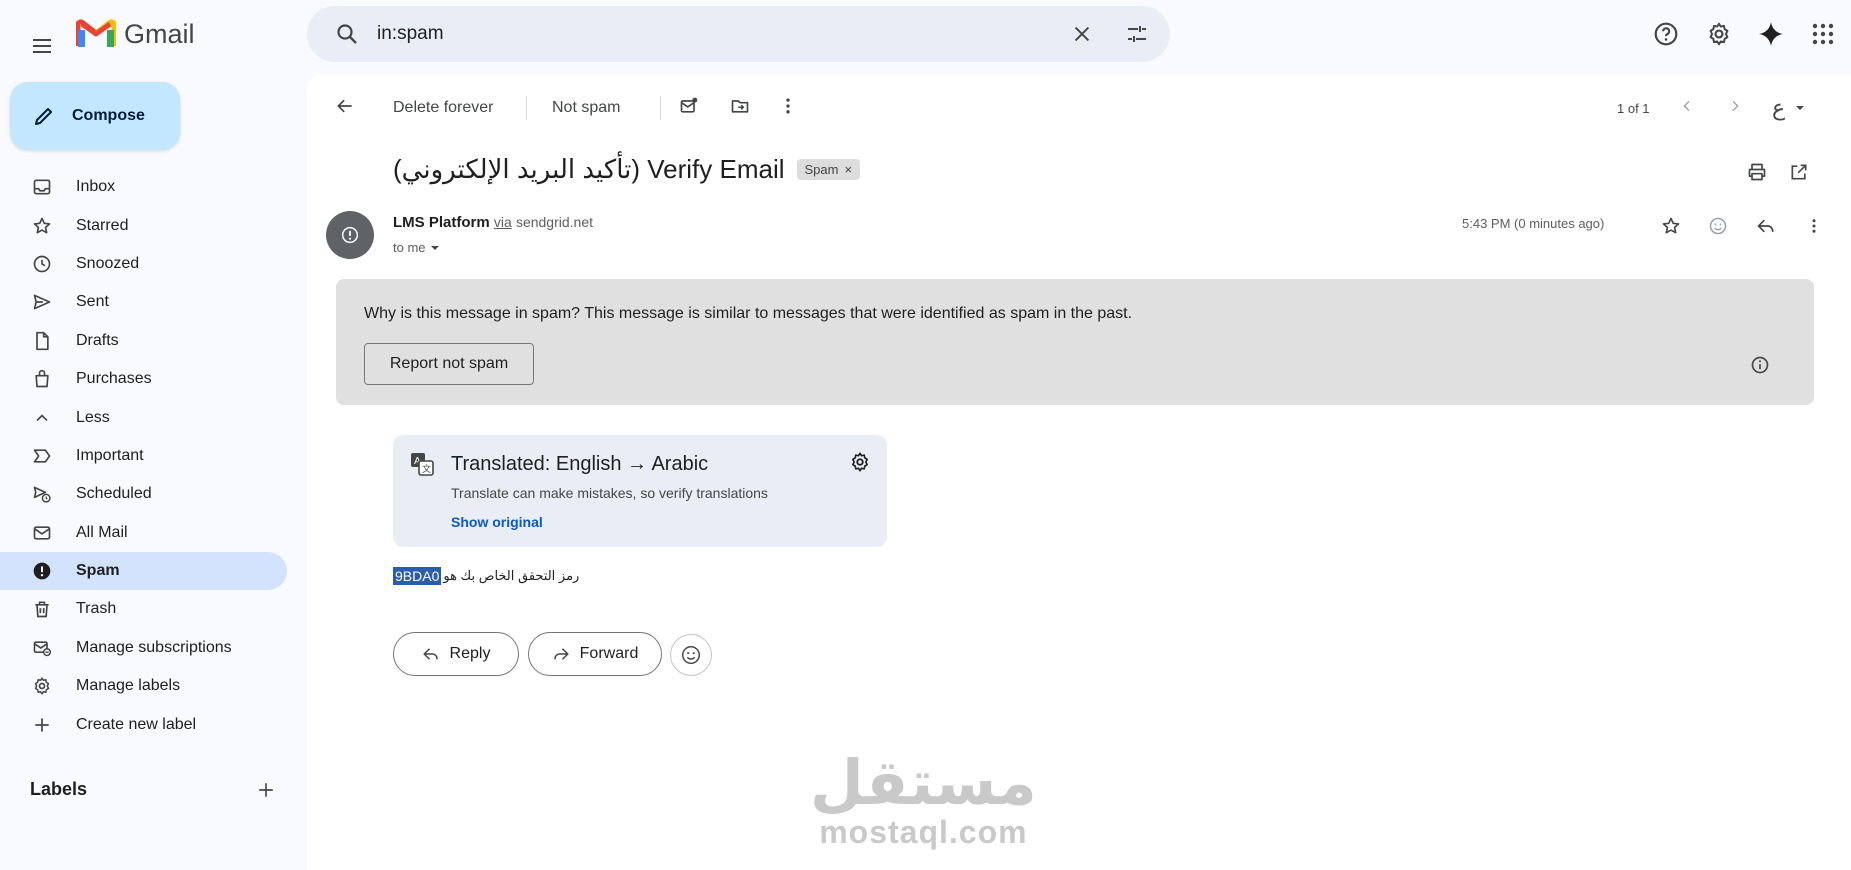 The height and width of the screenshot is (870, 1851). I want to click on sidebar-item-purchases: Purchases, so click(143, 379).